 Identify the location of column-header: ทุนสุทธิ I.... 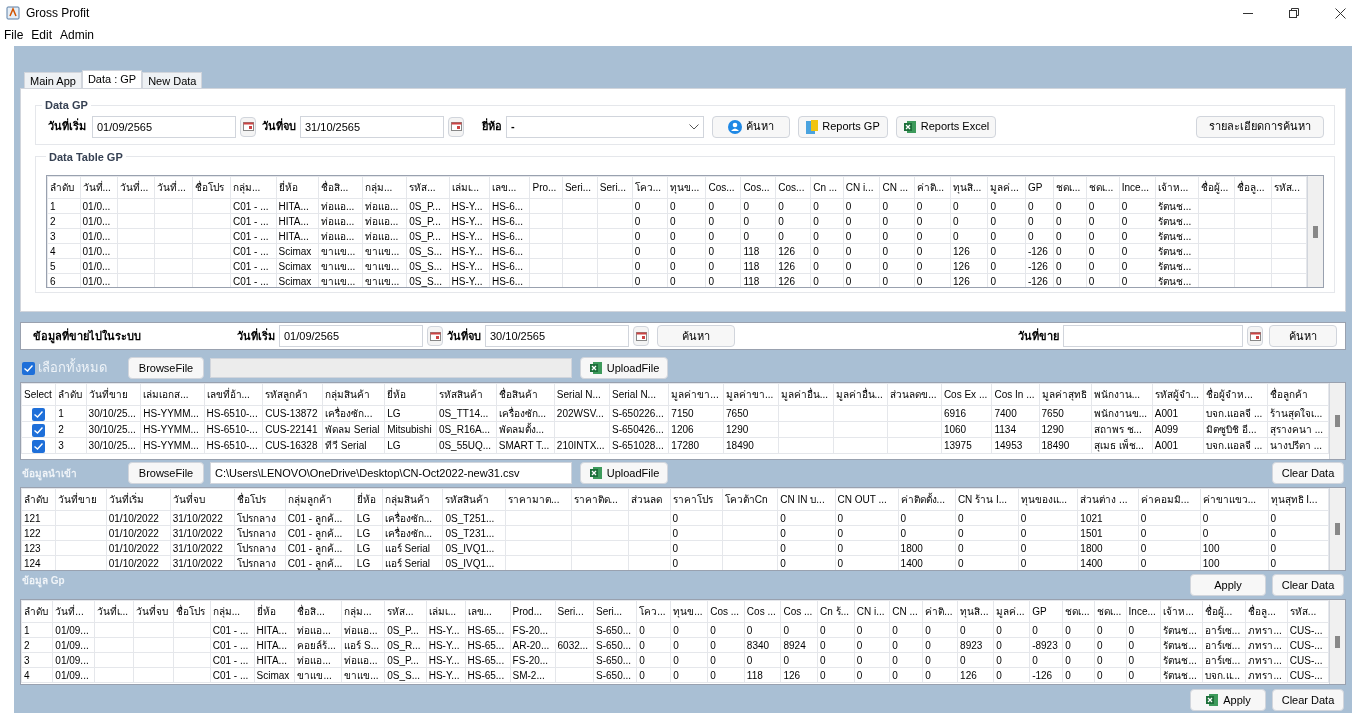
(1298, 499).